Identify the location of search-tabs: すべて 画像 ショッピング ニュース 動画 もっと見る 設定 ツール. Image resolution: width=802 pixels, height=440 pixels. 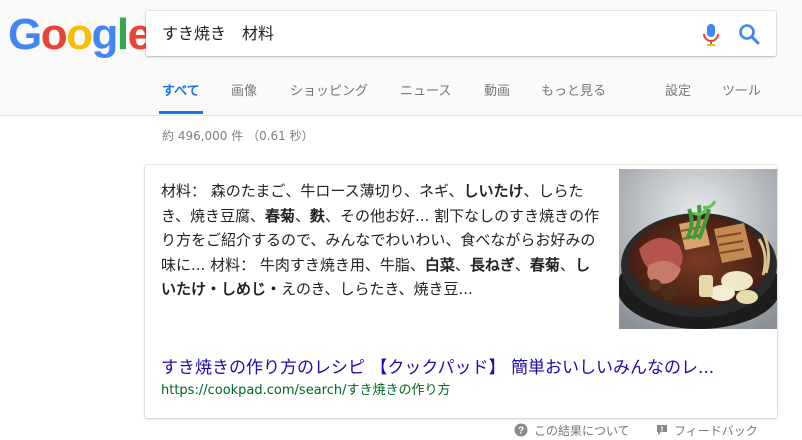
(401, 96).